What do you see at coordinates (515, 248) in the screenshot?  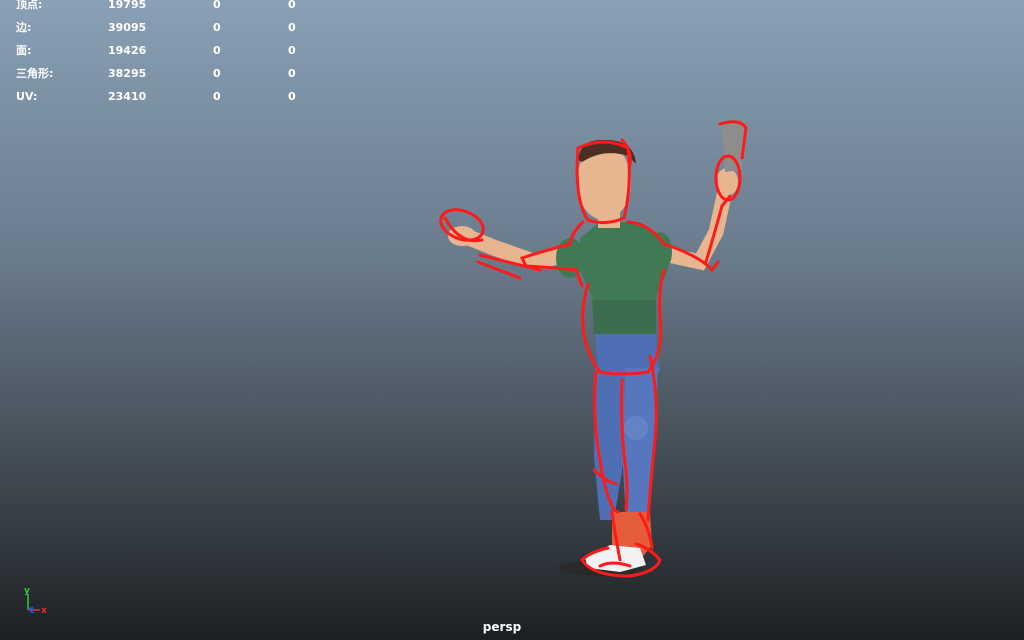 I see `left-arm` at bounding box center [515, 248].